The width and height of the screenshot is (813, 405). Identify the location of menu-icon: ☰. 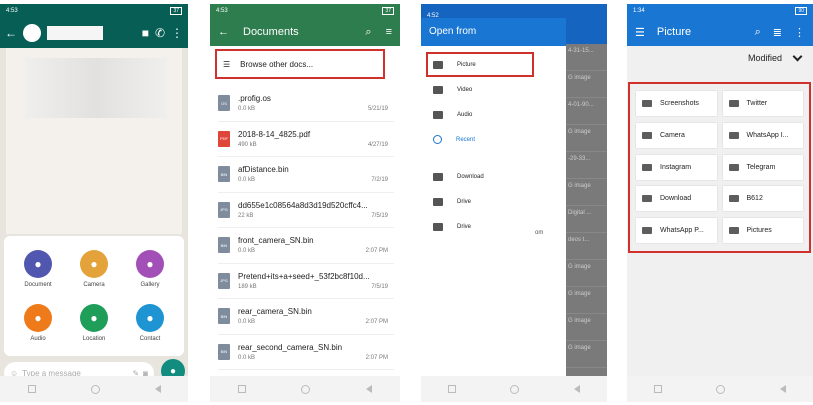
(640, 32).